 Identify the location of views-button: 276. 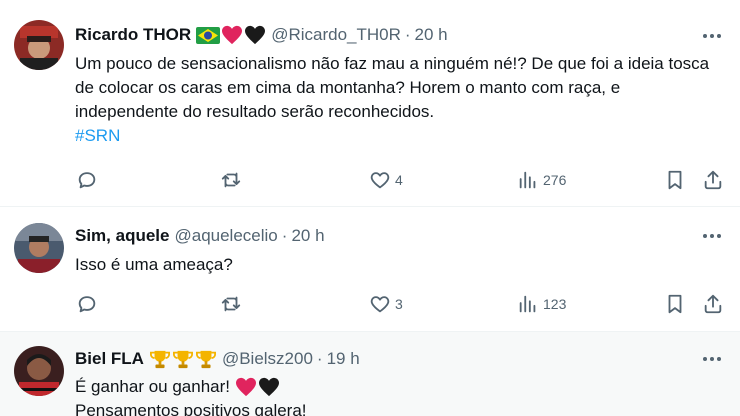
(541, 180).